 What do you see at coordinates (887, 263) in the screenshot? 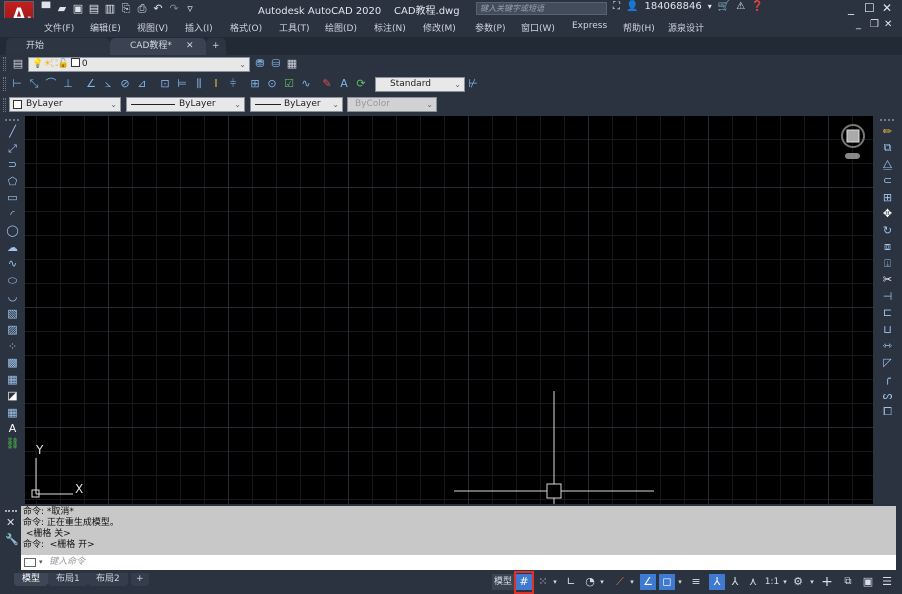
I see `stretch-icon: ⍗` at bounding box center [887, 263].